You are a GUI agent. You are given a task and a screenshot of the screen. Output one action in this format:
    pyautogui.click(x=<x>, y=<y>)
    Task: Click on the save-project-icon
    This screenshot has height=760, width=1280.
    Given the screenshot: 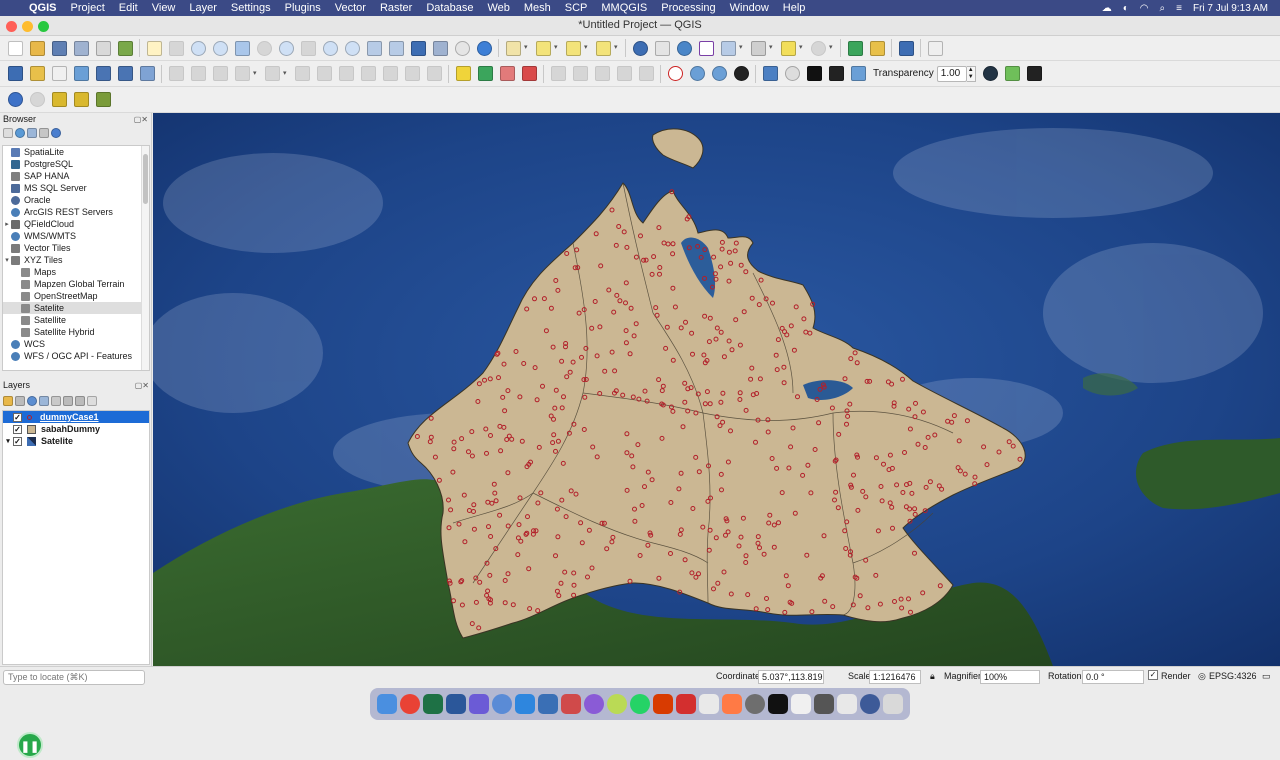 What is the action you would take?
    pyautogui.click(x=59, y=48)
    